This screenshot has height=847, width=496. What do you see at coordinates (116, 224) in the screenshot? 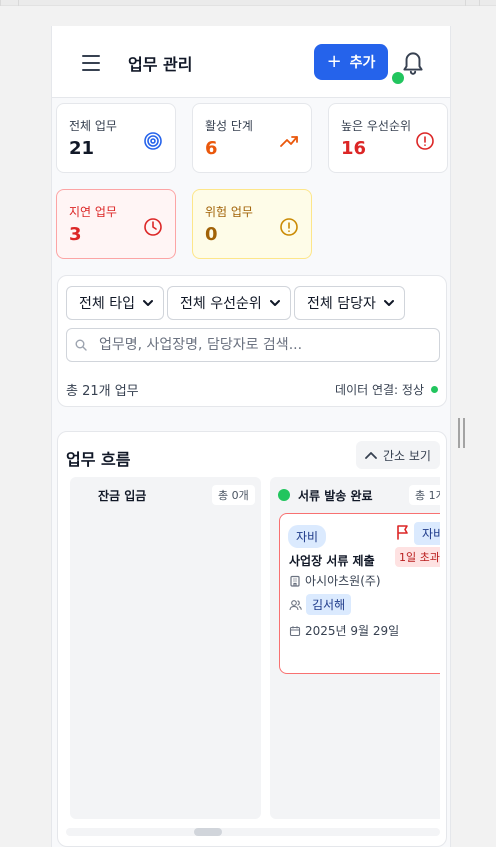
I see `stat-card-delayed: 지연 업무 3` at bounding box center [116, 224].